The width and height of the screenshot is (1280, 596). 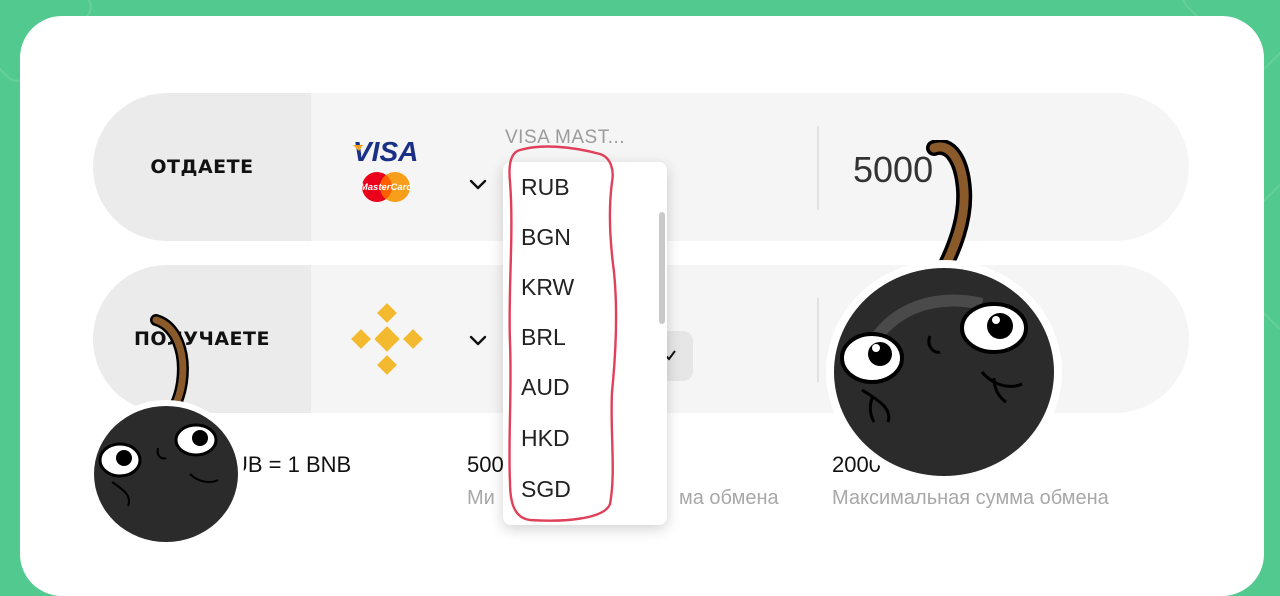 What do you see at coordinates (545, 387) in the screenshot?
I see `currency-option: AUD` at bounding box center [545, 387].